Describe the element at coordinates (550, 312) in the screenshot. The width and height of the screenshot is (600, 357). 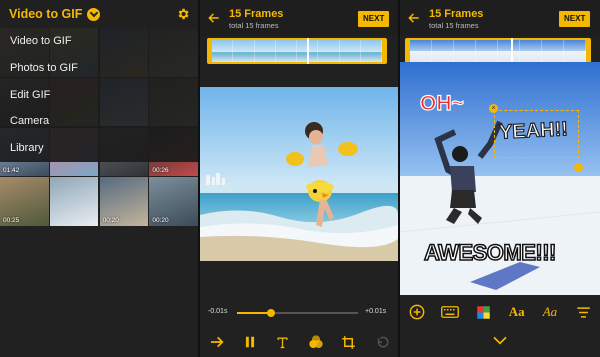
I see `font-style-icon: Aa` at that location.